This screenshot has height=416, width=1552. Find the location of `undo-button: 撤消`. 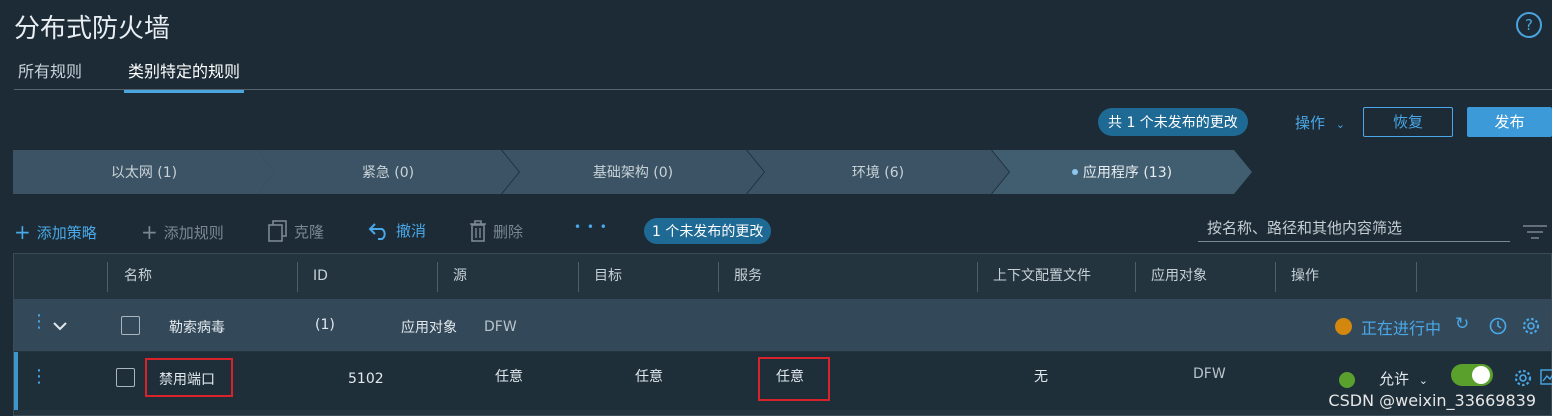

undo-button: 撤消 is located at coordinates (397, 230).